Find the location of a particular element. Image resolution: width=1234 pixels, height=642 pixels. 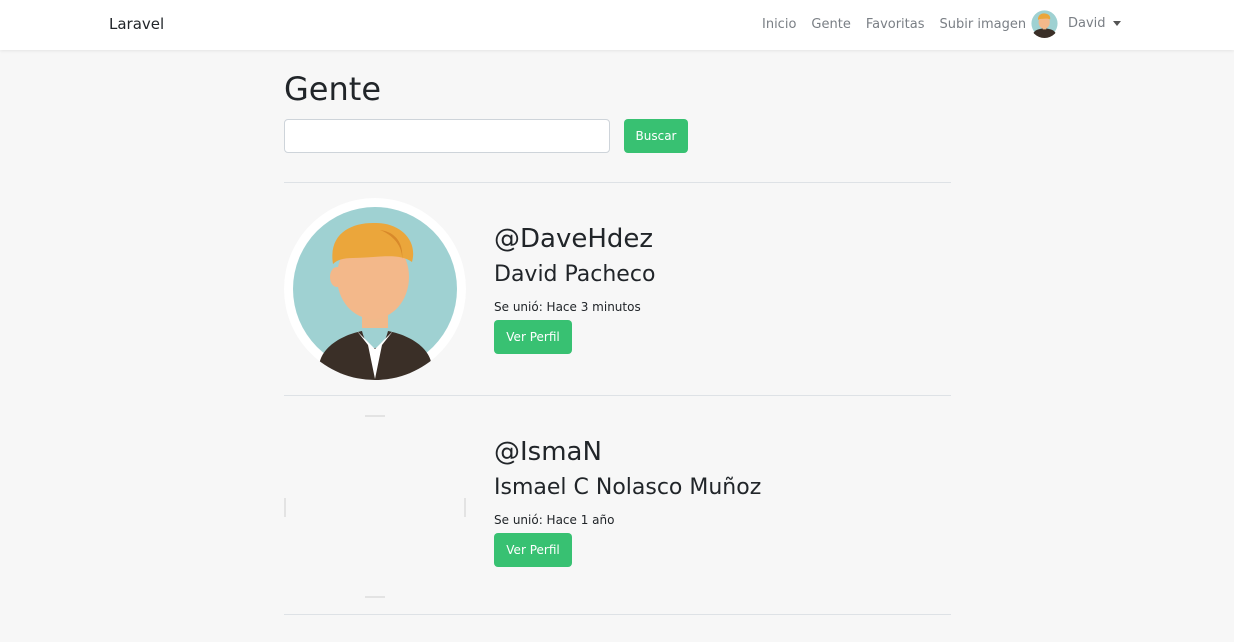

nav-link-favoritas: Favoritas is located at coordinates (895, 24).